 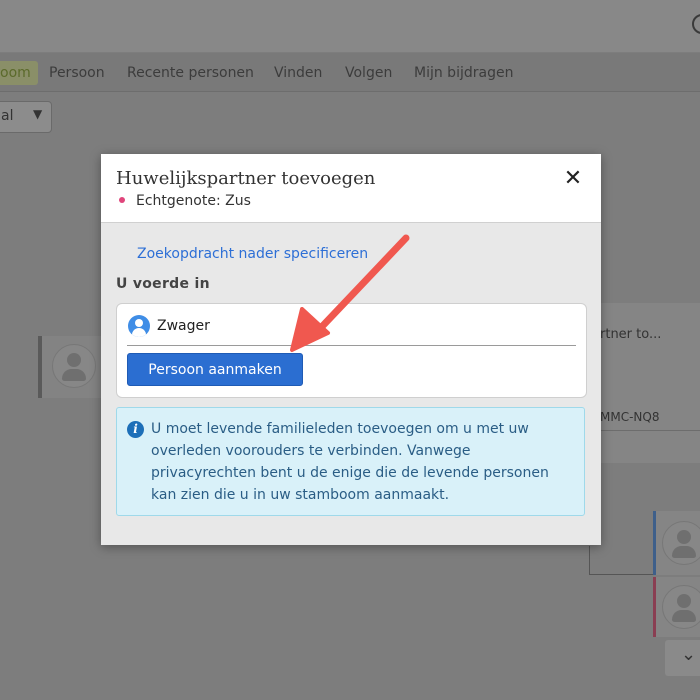 I want to click on nav-active-label: oom, so click(x=15, y=73).